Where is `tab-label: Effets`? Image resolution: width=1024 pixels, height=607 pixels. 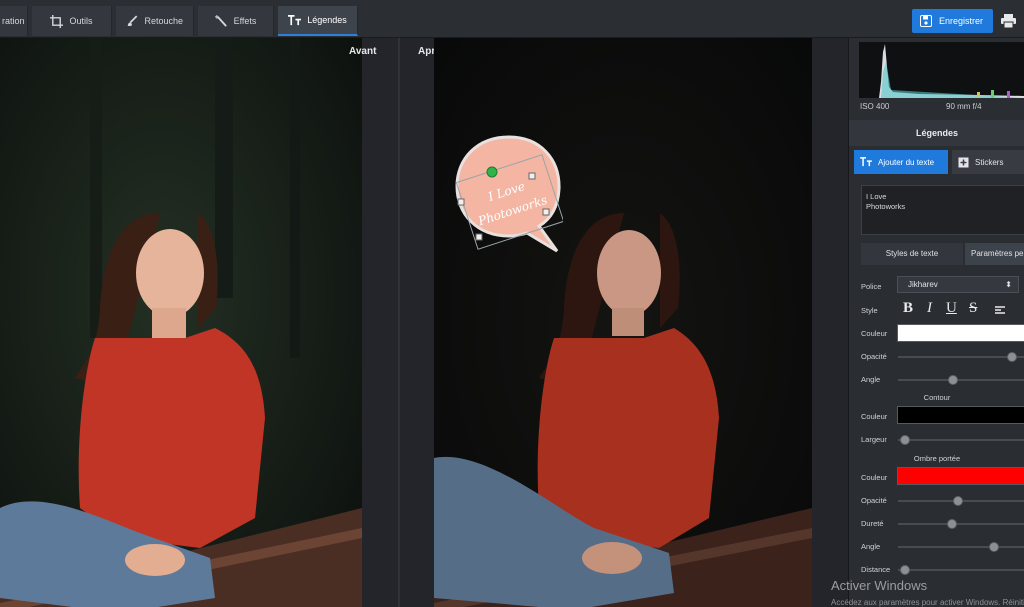 tab-label: Effets is located at coordinates (245, 21).